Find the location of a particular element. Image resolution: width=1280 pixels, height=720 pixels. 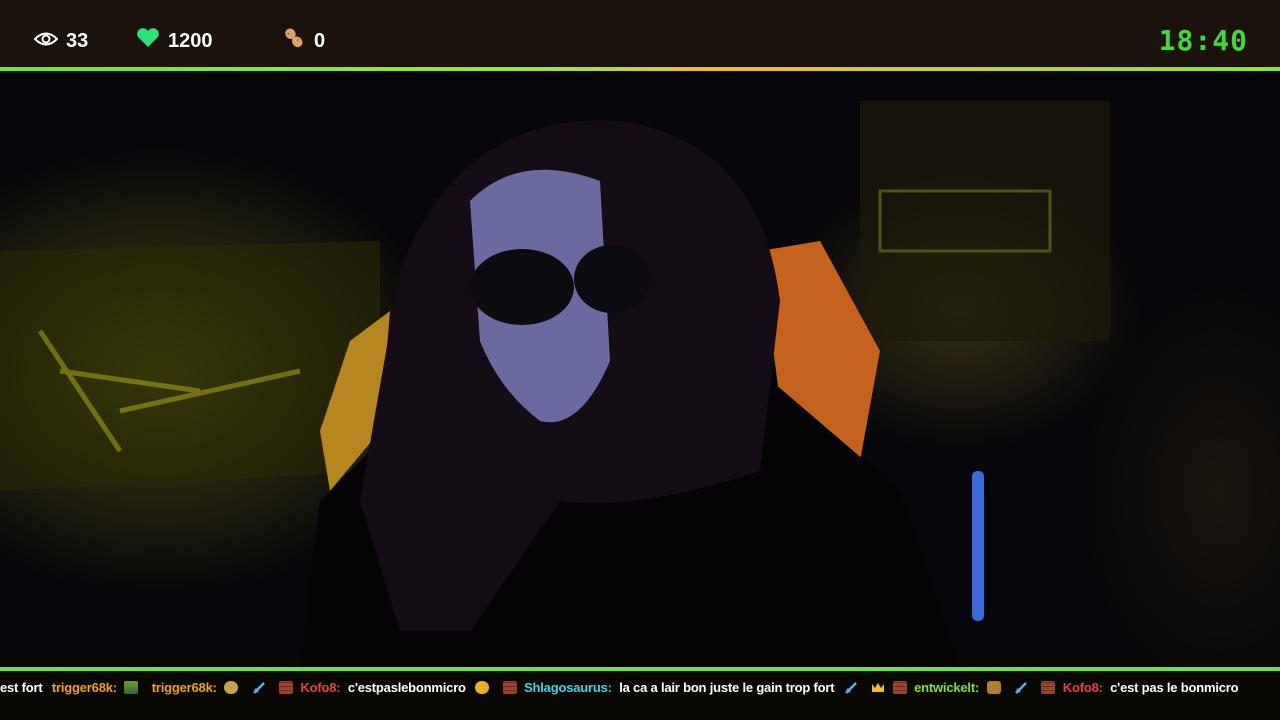

peanut-count: 0 is located at coordinates (303, 41).